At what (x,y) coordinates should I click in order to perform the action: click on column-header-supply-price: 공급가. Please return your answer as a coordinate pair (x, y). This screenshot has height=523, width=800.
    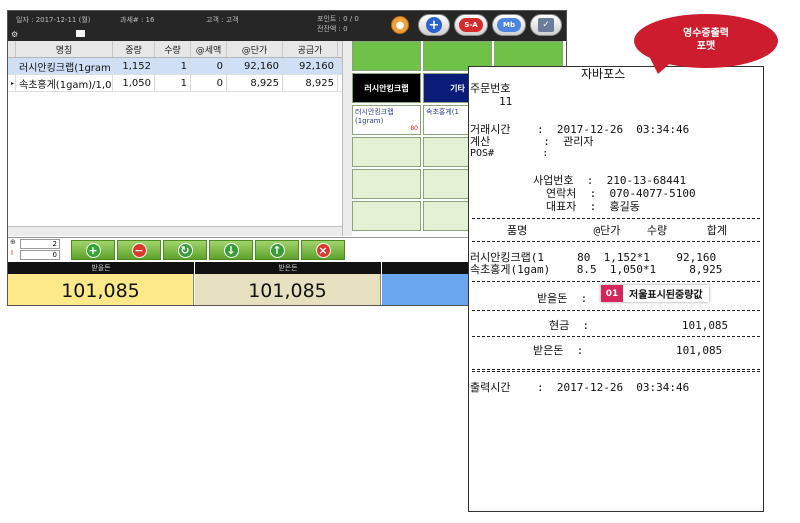
    Looking at the image, I should click on (310, 49).